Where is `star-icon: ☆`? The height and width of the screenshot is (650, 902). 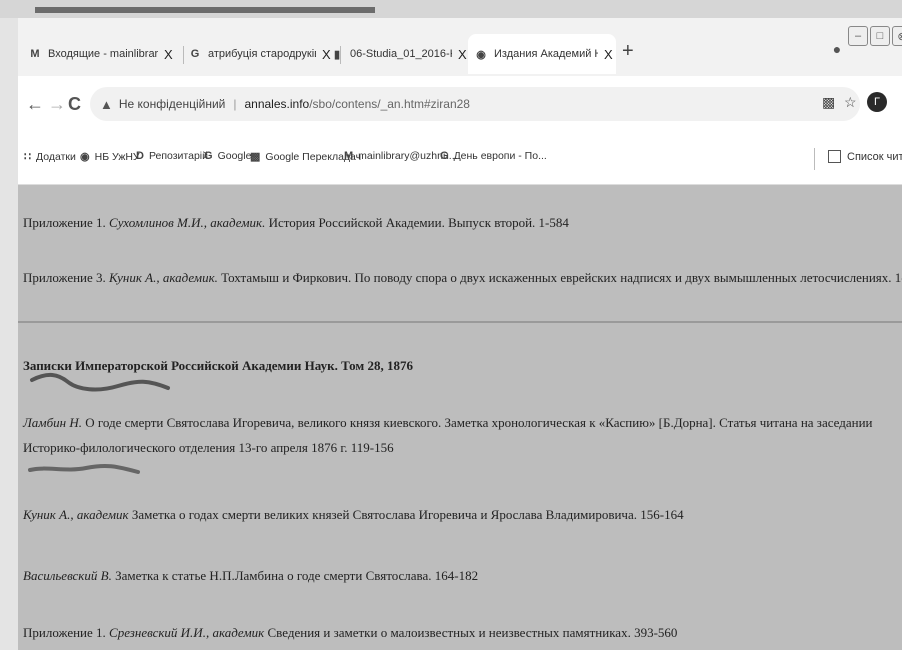 star-icon: ☆ is located at coordinates (850, 102).